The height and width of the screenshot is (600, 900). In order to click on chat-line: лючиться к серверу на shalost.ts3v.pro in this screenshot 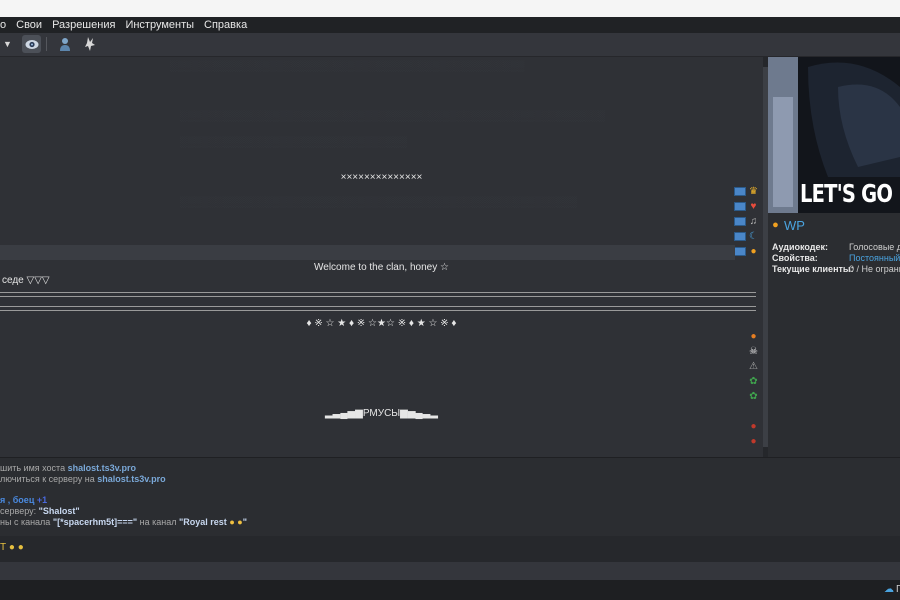, I will do `click(83, 479)`.